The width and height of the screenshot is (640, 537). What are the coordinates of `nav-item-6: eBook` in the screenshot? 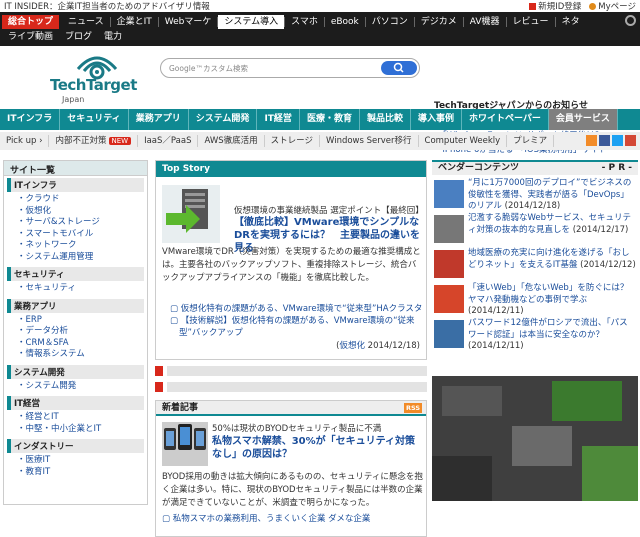 It's located at (345, 22).